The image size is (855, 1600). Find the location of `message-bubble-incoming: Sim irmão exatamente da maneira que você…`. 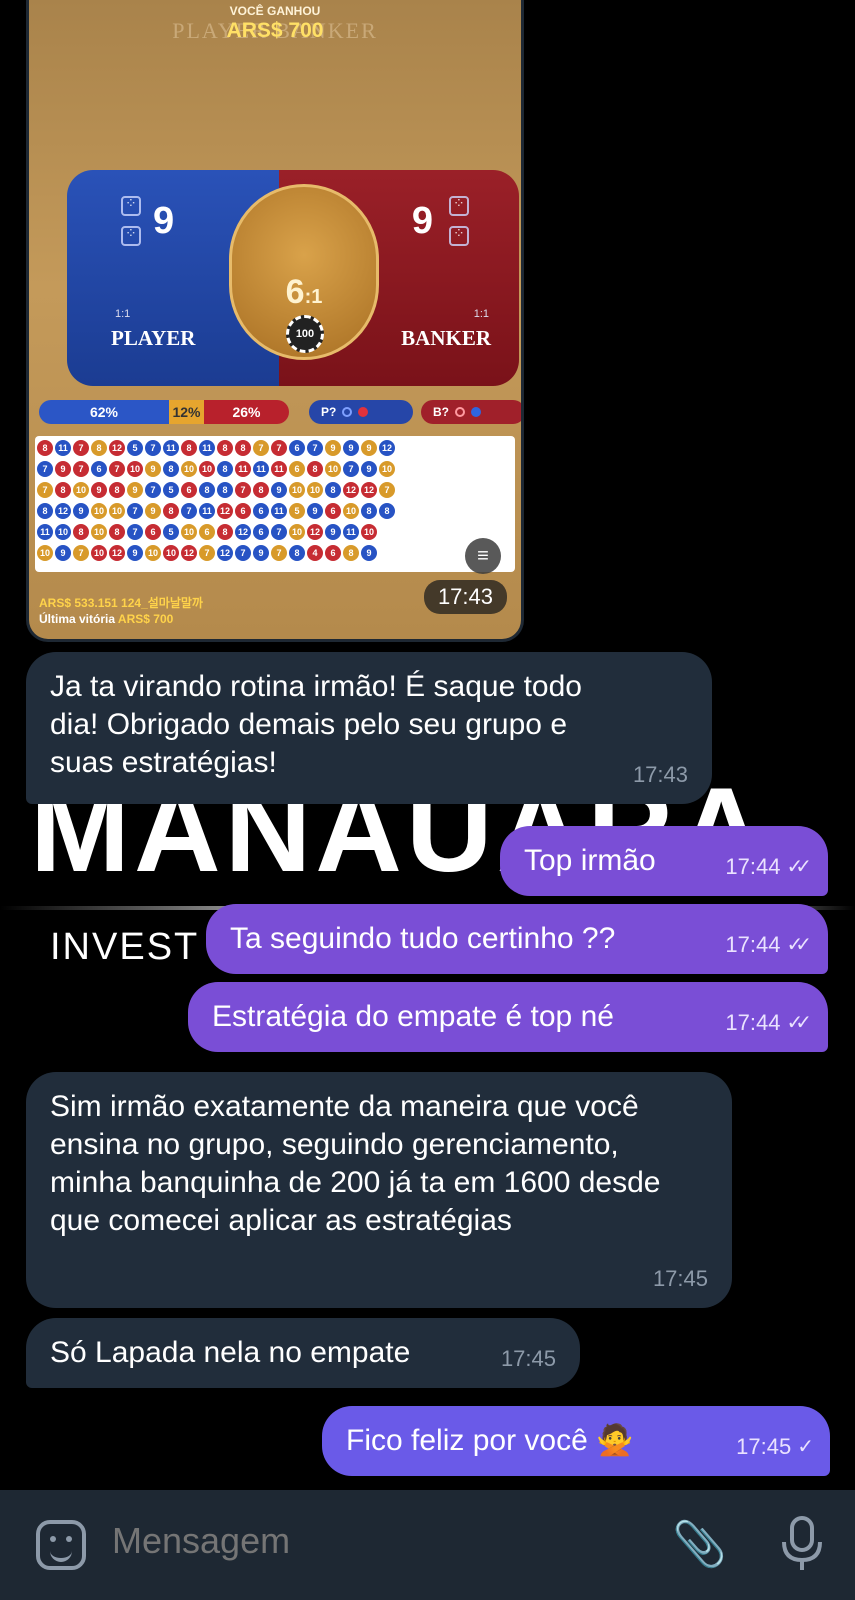

message-bubble-incoming: Sim irmão exatamente da maneira que você… is located at coordinates (379, 1190).